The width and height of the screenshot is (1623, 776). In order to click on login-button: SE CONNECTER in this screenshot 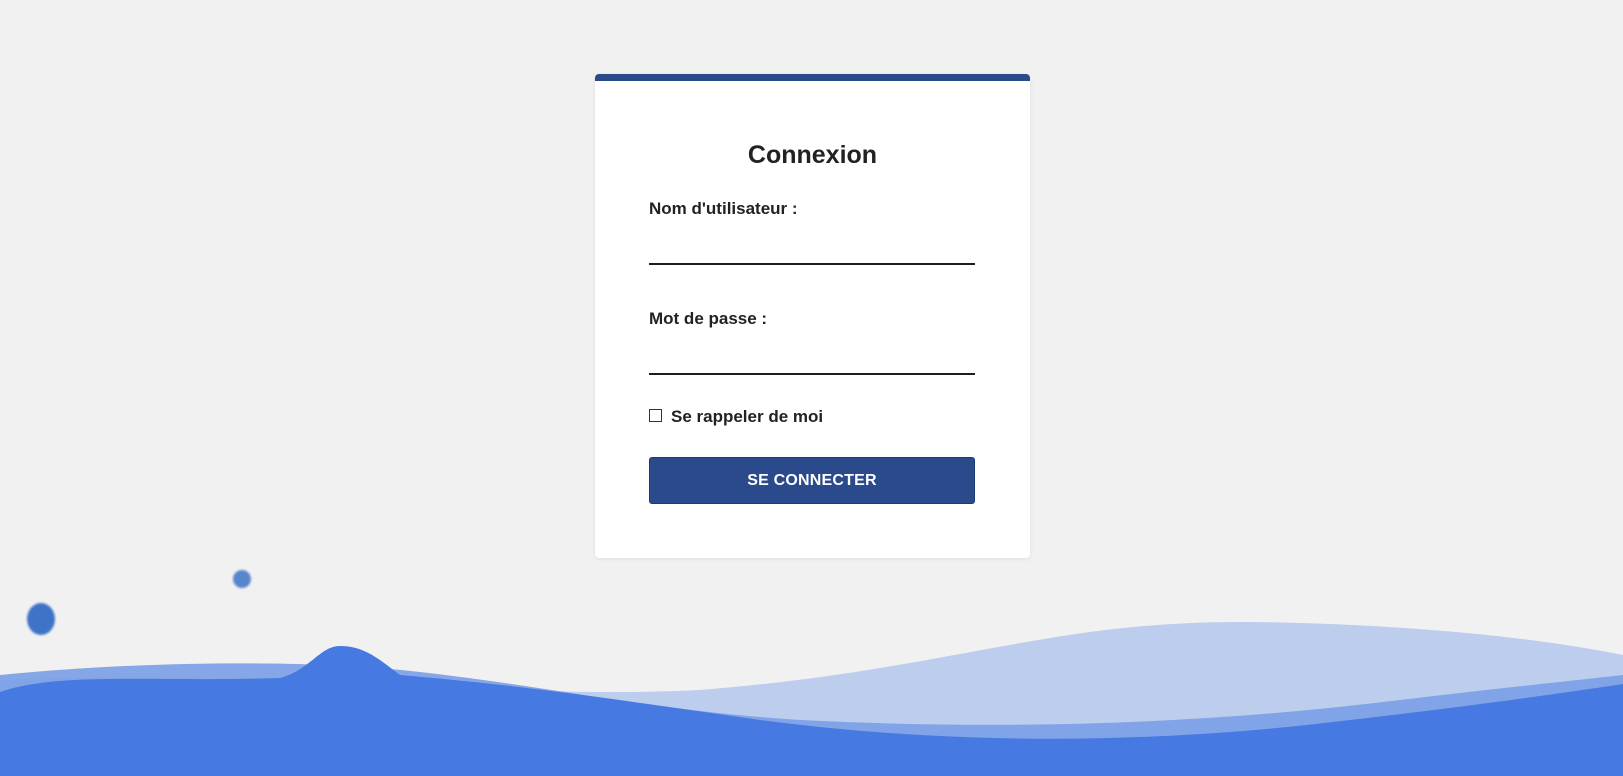, I will do `click(812, 480)`.